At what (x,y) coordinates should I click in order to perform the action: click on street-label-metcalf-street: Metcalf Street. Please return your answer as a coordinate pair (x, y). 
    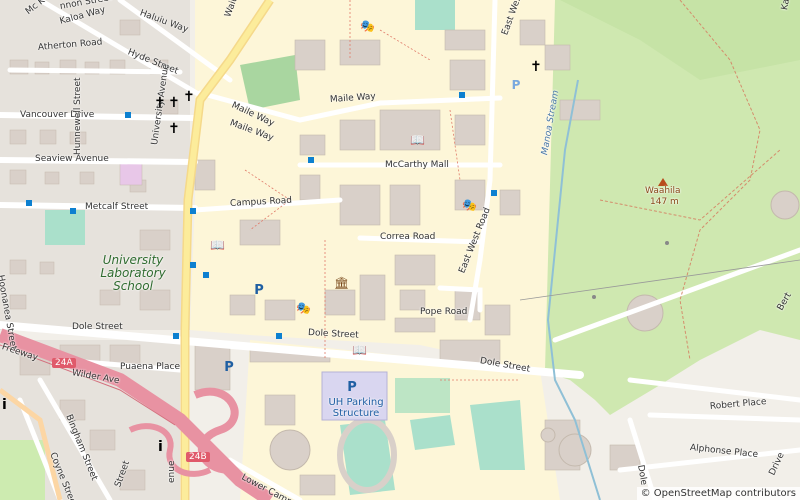
    Looking at the image, I should click on (117, 207).